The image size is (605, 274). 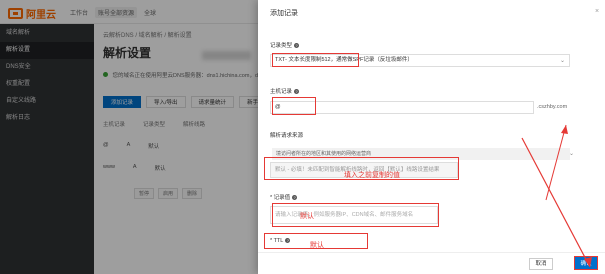 What do you see at coordinates (317, 245) in the screenshot?
I see `annotation-ttl: 默认` at bounding box center [317, 245].